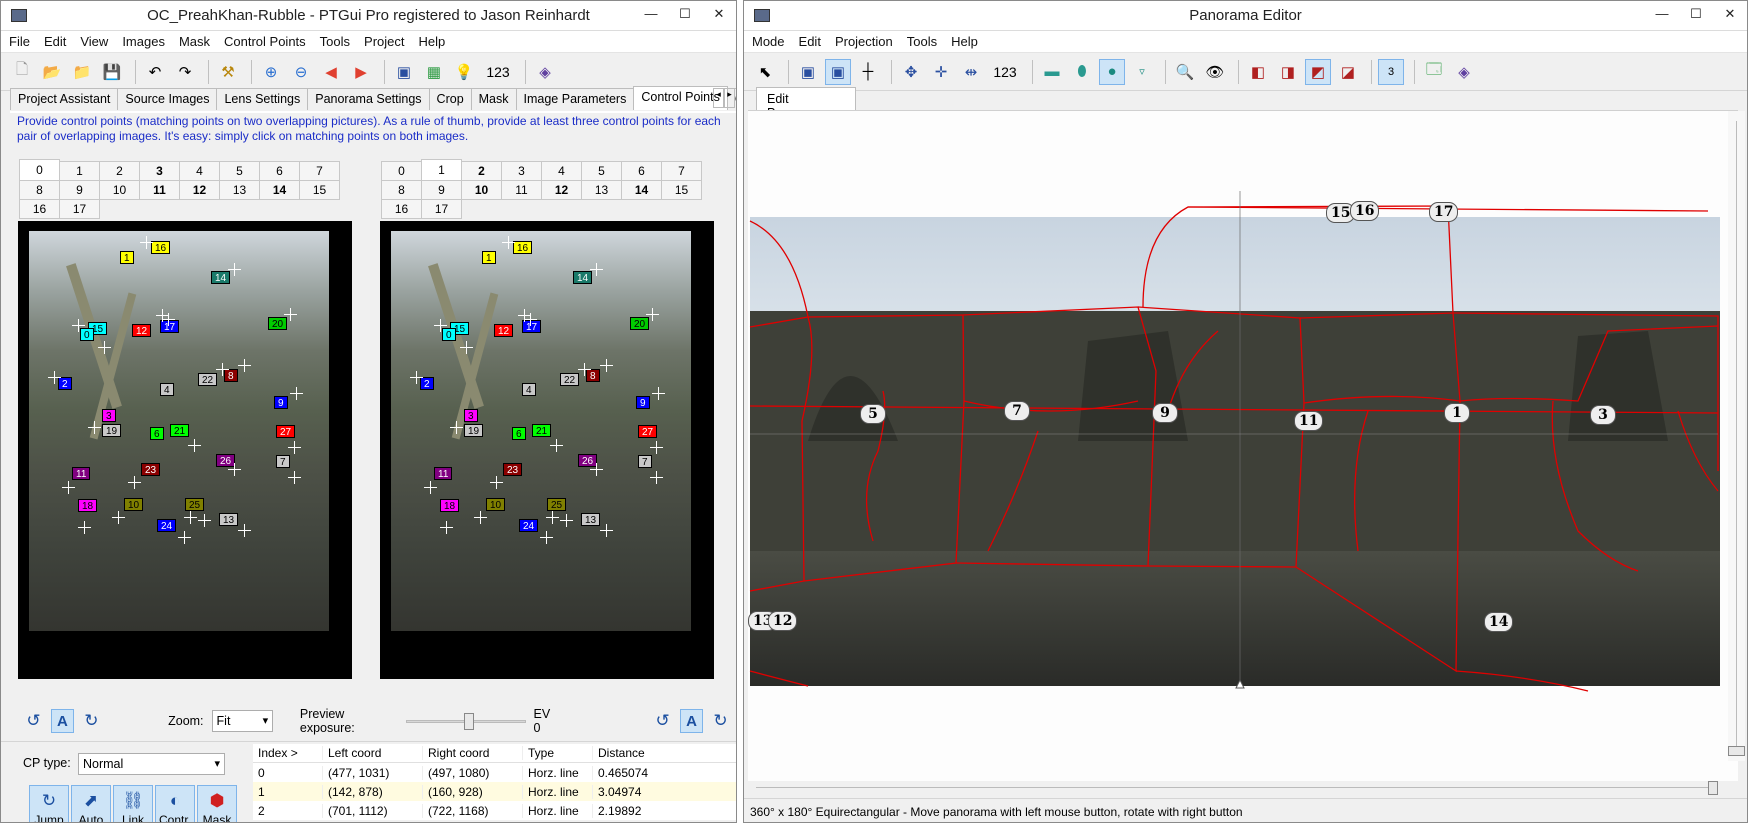  What do you see at coordinates (404, 72) in the screenshot?
I see `panorama-editor-icon: ▣` at bounding box center [404, 72].